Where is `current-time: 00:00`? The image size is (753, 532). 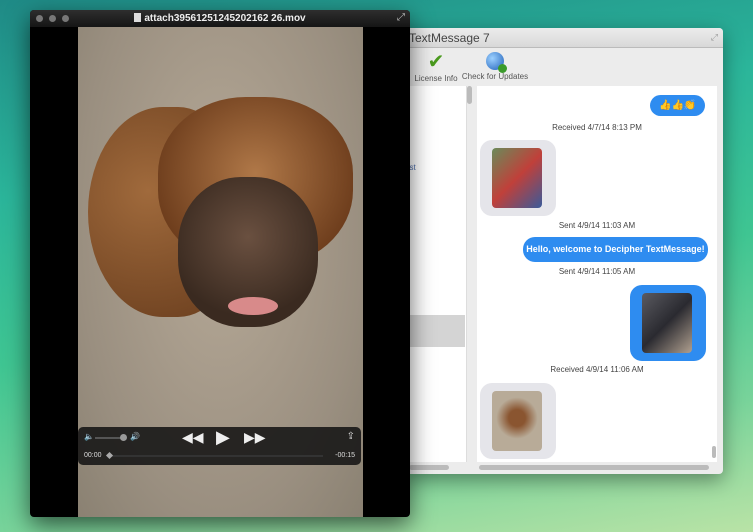
current-time: 00:00 is located at coordinates (93, 455).